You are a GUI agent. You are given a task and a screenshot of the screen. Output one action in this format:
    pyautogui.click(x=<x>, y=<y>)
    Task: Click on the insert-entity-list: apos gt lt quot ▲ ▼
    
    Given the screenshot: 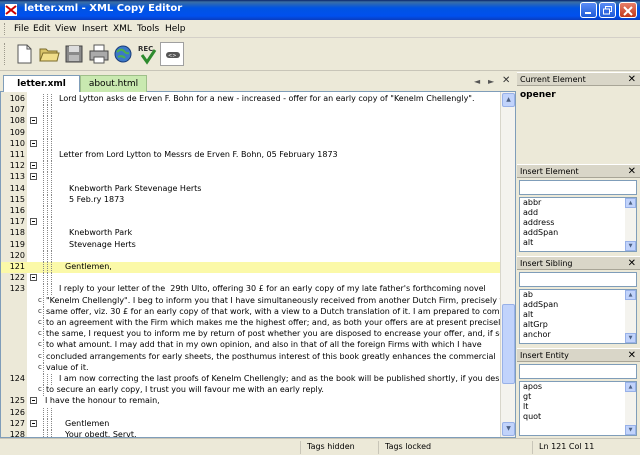 What is the action you would take?
    pyautogui.click(x=578, y=408)
    